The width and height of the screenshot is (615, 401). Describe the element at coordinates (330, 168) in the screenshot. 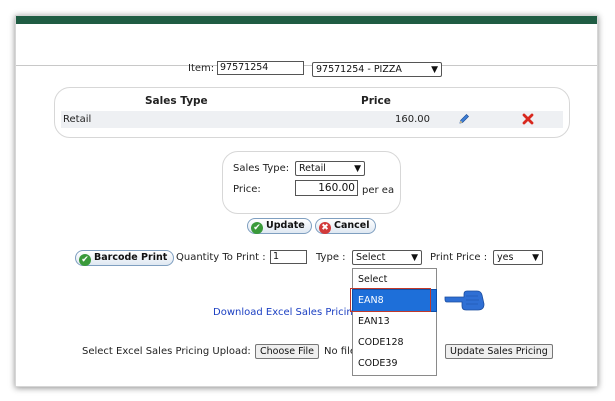

I see `sales-type-select: Retail ▼` at that location.